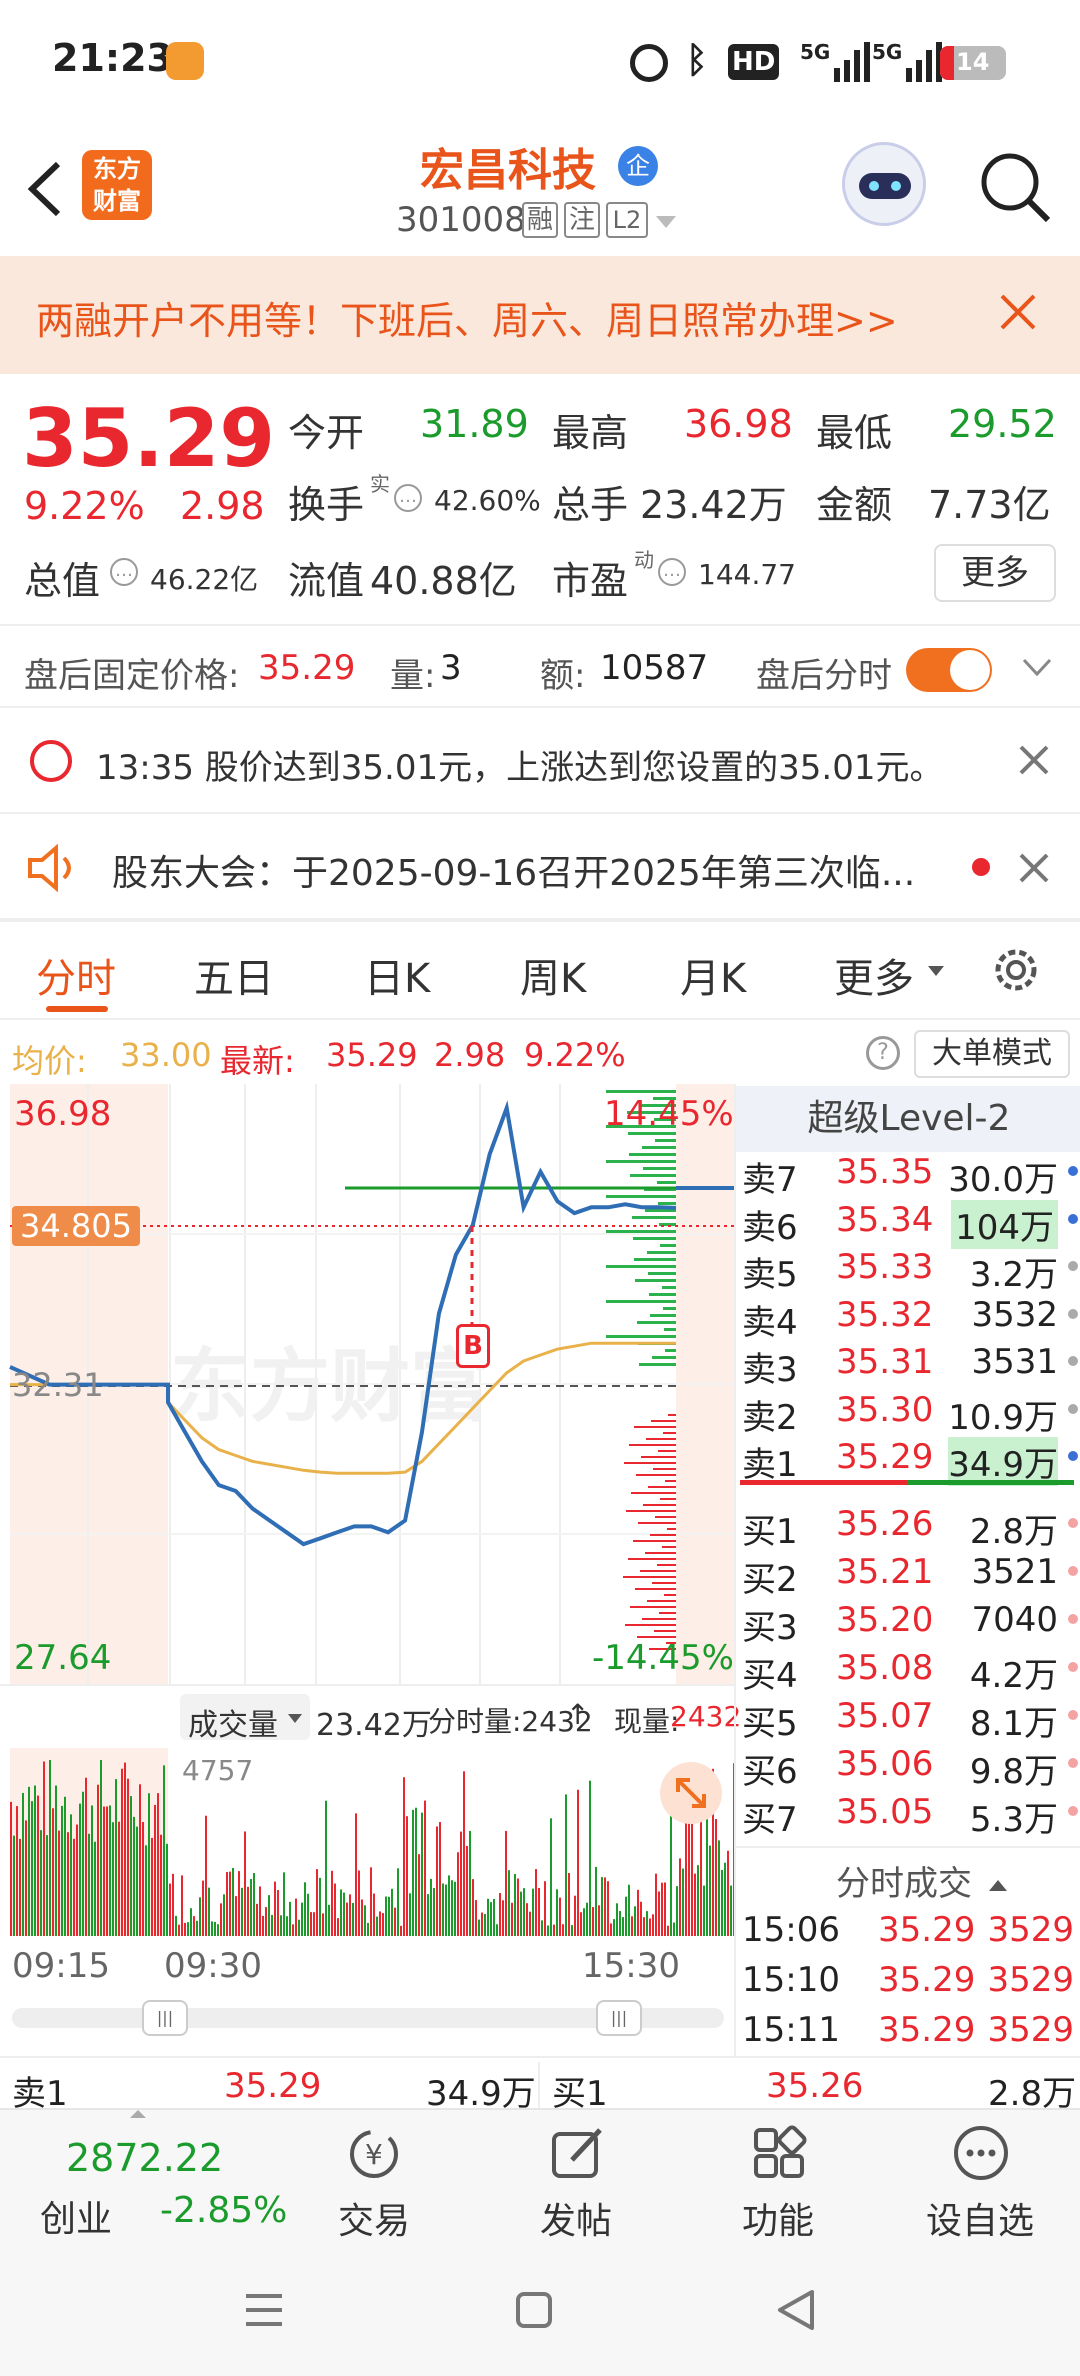 The image size is (1080, 2376). What do you see at coordinates (910, 1317) in the screenshot?
I see `ask-level-row: 卖4 35.32 3532` at bounding box center [910, 1317].